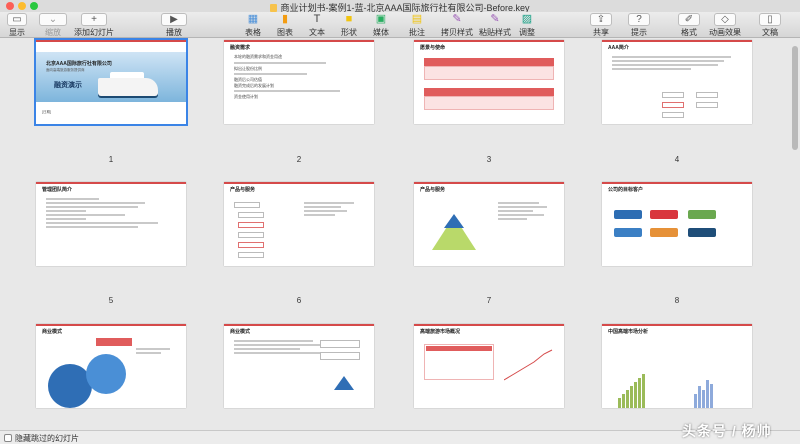 Image resolution: width=800 pixels, height=444 pixels. What do you see at coordinates (111, 224) in the screenshot?
I see `slide-thumbnail-5: 管理团队简介` at bounding box center [111, 224].